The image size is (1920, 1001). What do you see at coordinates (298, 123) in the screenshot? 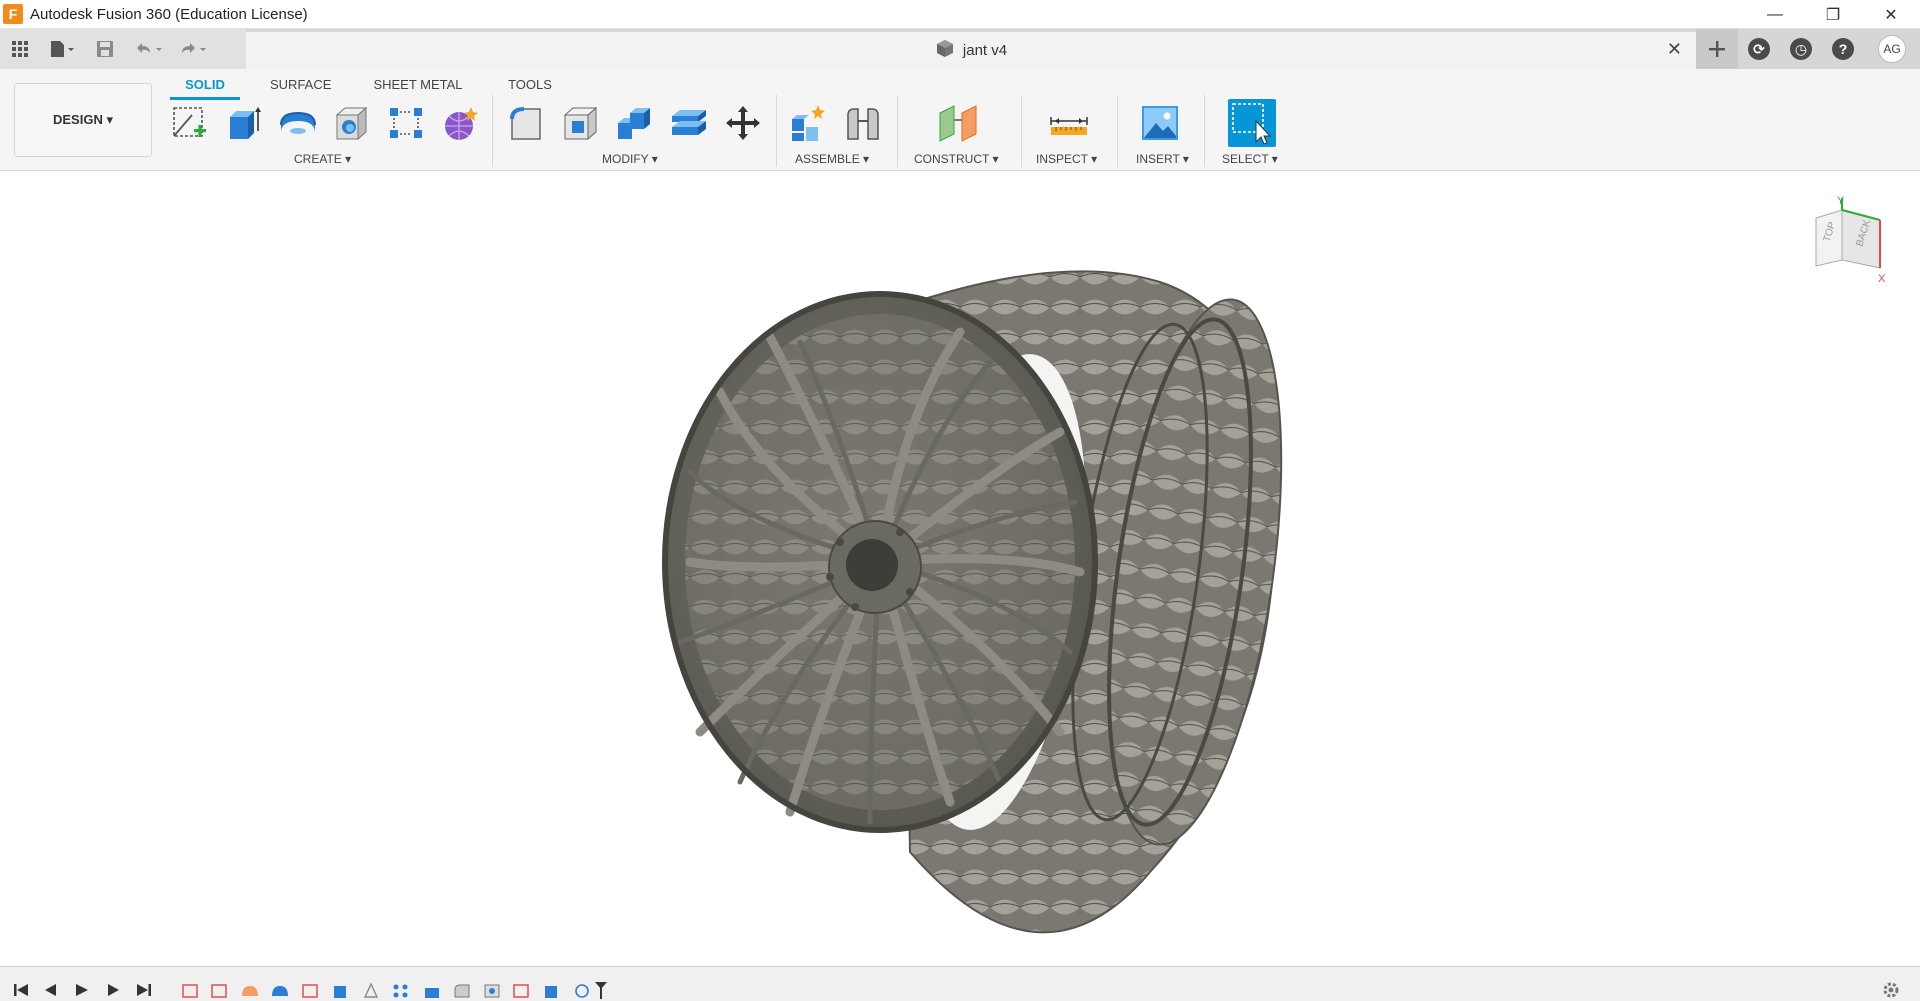
I see `revolve-icon` at bounding box center [298, 123].